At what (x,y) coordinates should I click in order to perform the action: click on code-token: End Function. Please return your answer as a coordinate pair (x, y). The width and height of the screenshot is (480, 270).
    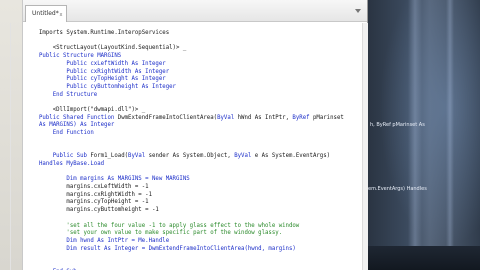
    Looking at the image, I should click on (66, 133).